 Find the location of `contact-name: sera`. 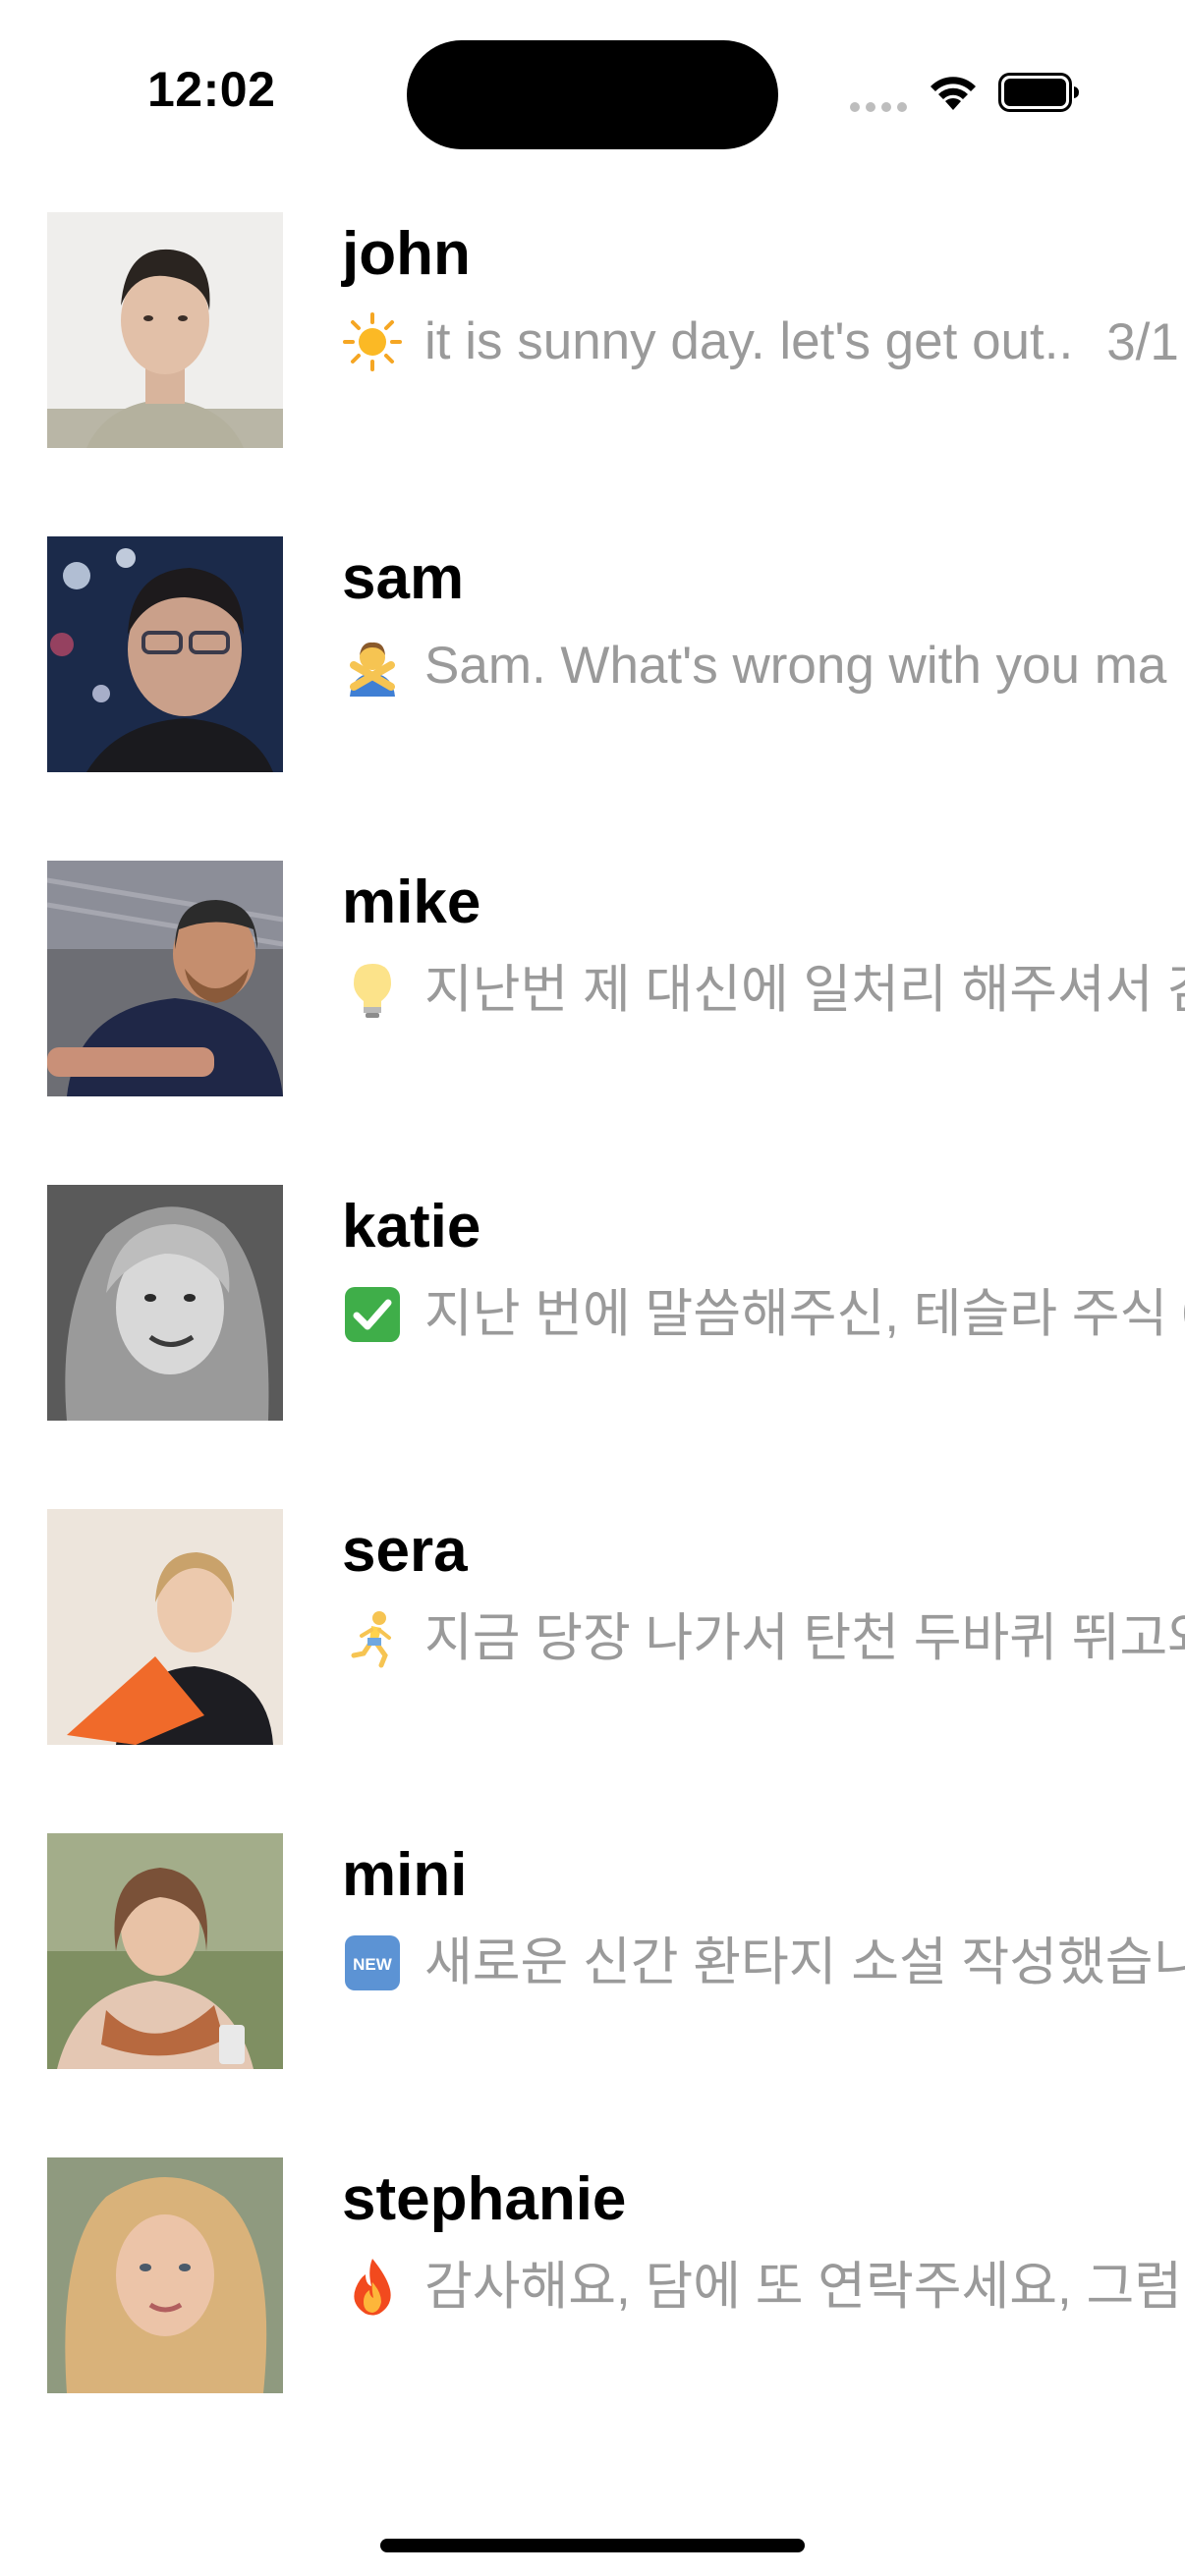

contact-name: sera is located at coordinates (405, 1551).